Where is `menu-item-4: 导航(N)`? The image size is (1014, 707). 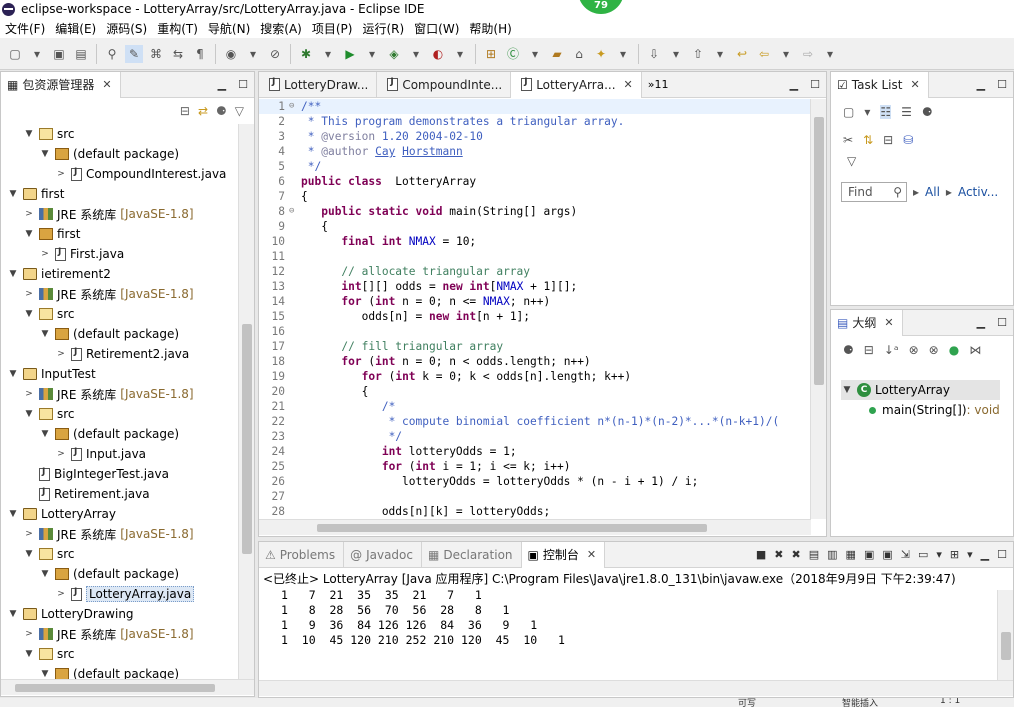 menu-item-4: 导航(N) is located at coordinates (229, 28).